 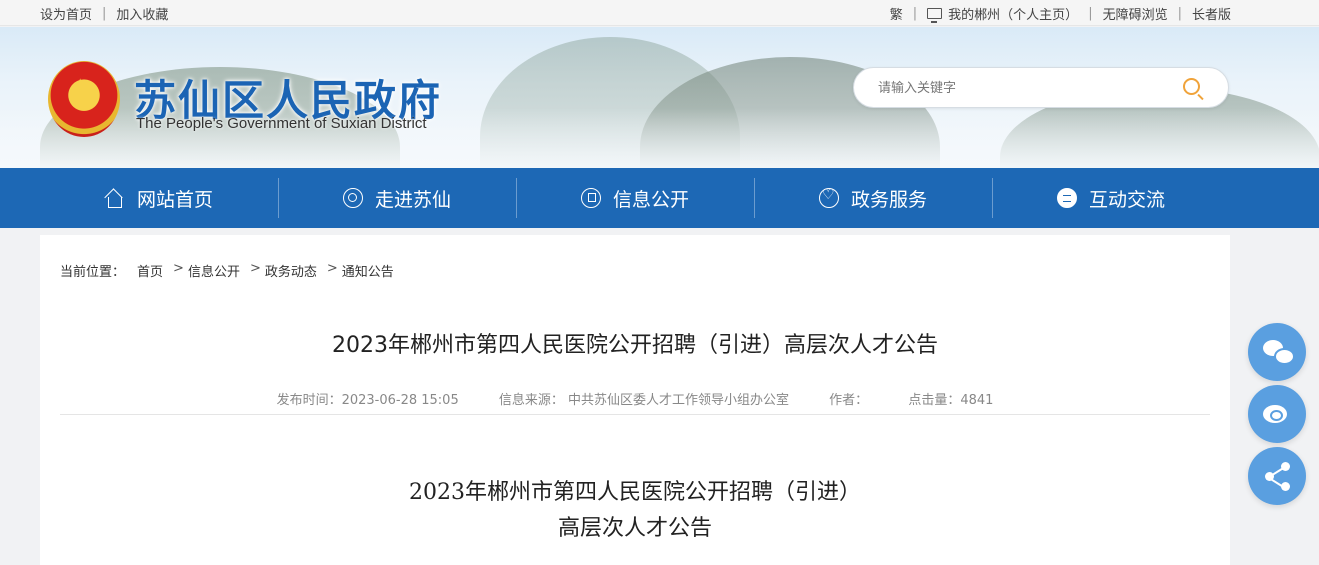 I want to click on flag-icon, so click(x=590, y=198).